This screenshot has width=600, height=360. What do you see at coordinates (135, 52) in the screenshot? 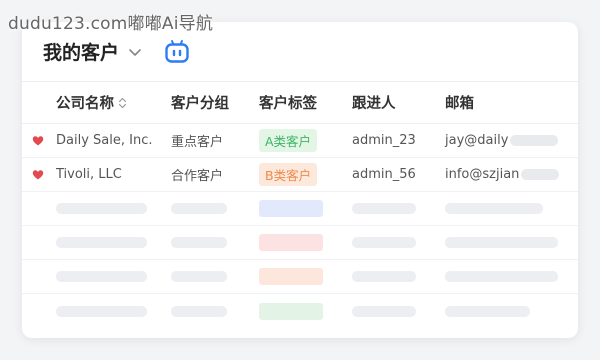
I see `chevron-down-icon` at bounding box center [135, 52].